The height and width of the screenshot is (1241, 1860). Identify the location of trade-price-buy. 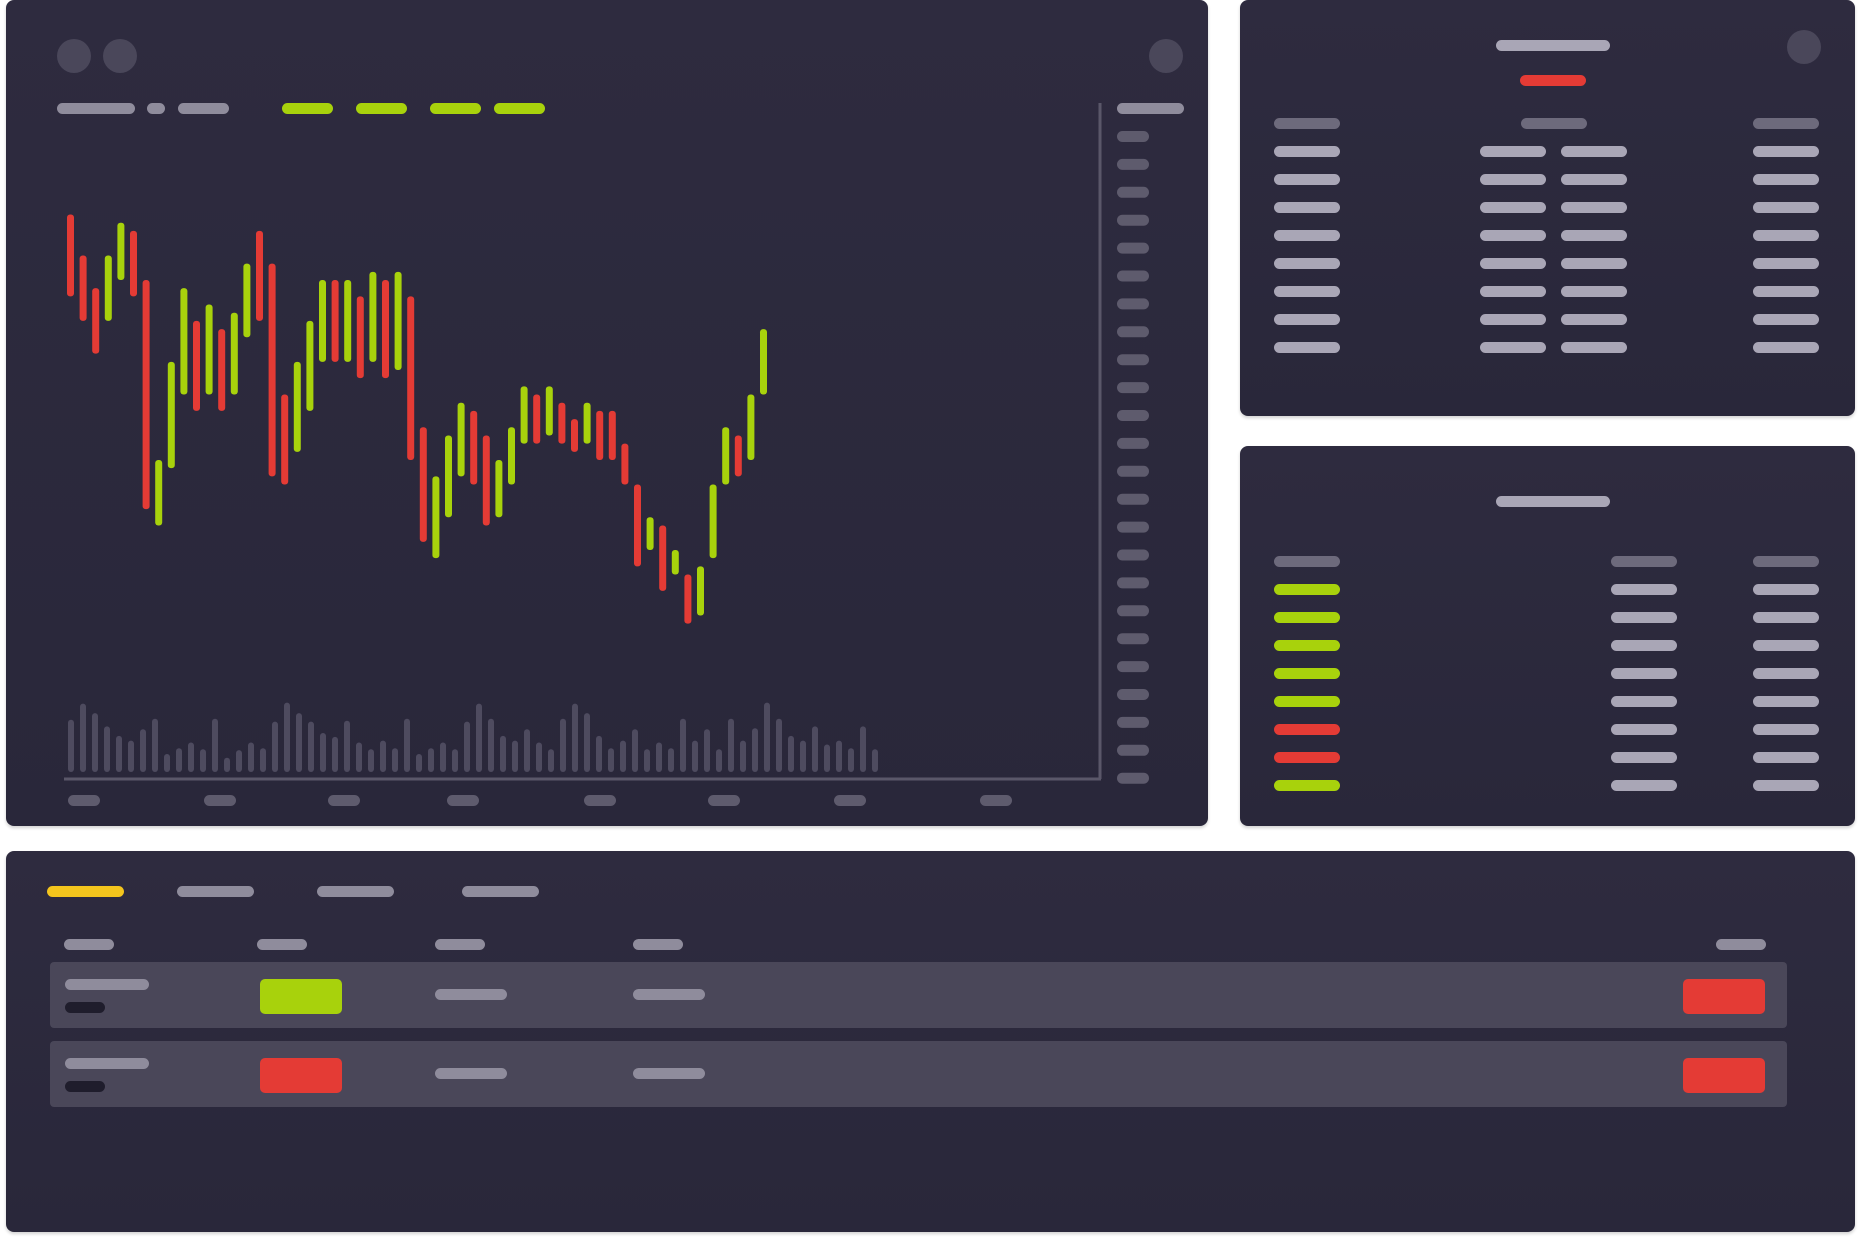
(1307, 673).